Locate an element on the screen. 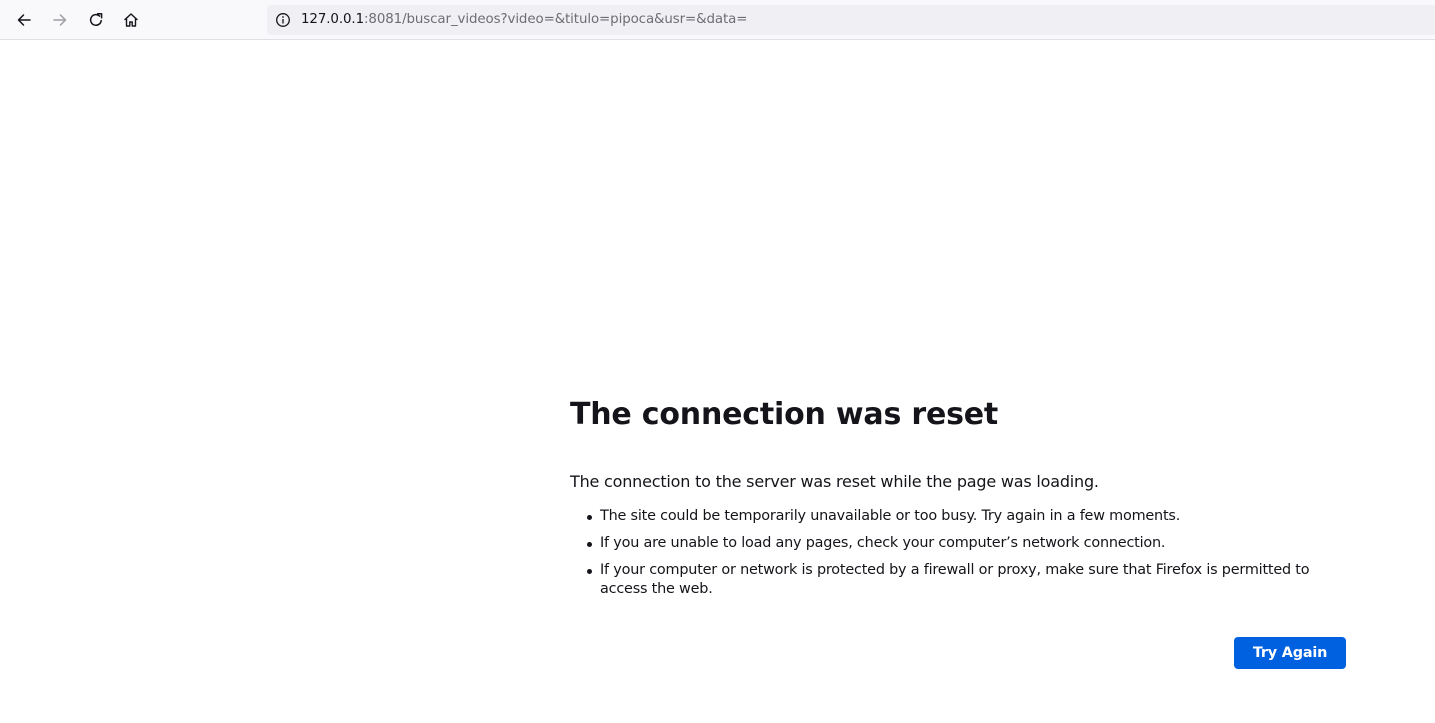 The image size is (1435, 723). info-icon is located at coordinates (283, 20).